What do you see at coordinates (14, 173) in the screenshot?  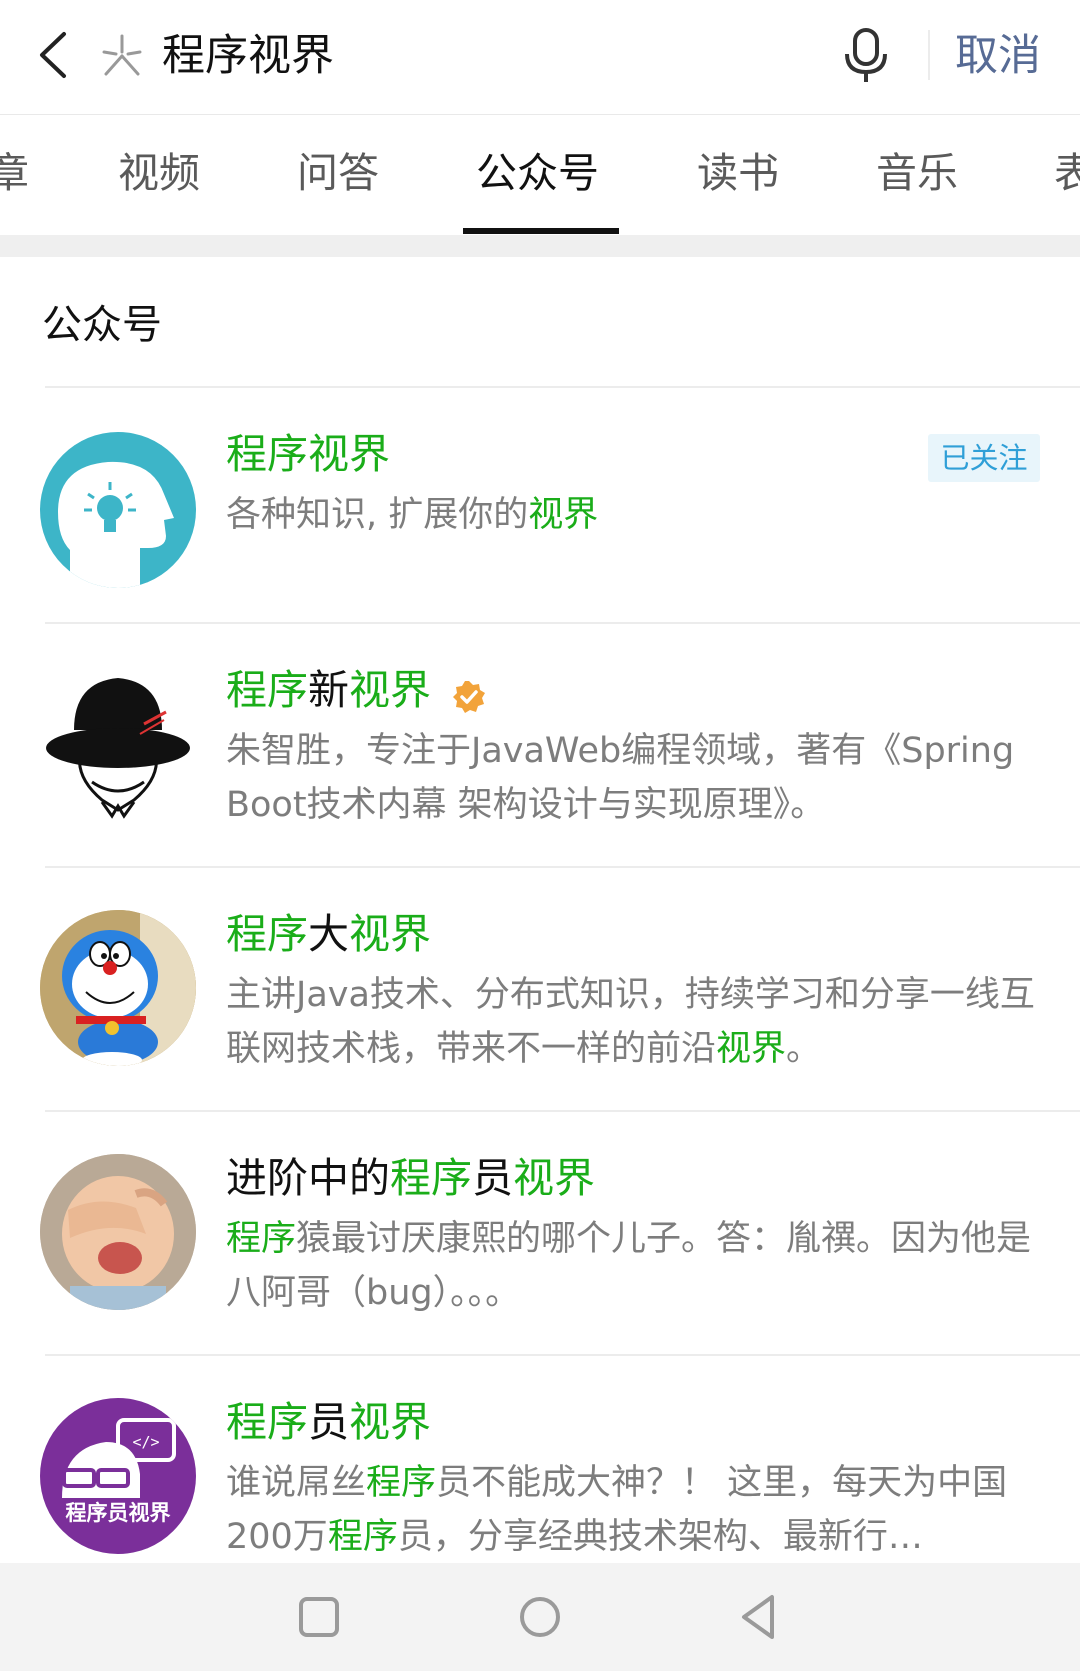 I see `tab-articles: 章` at bounding box center [14, 173].